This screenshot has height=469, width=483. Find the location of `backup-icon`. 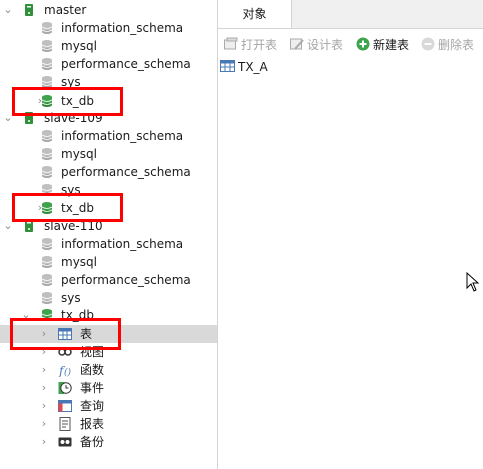

backup-icon is located at coordinates (65, 442).